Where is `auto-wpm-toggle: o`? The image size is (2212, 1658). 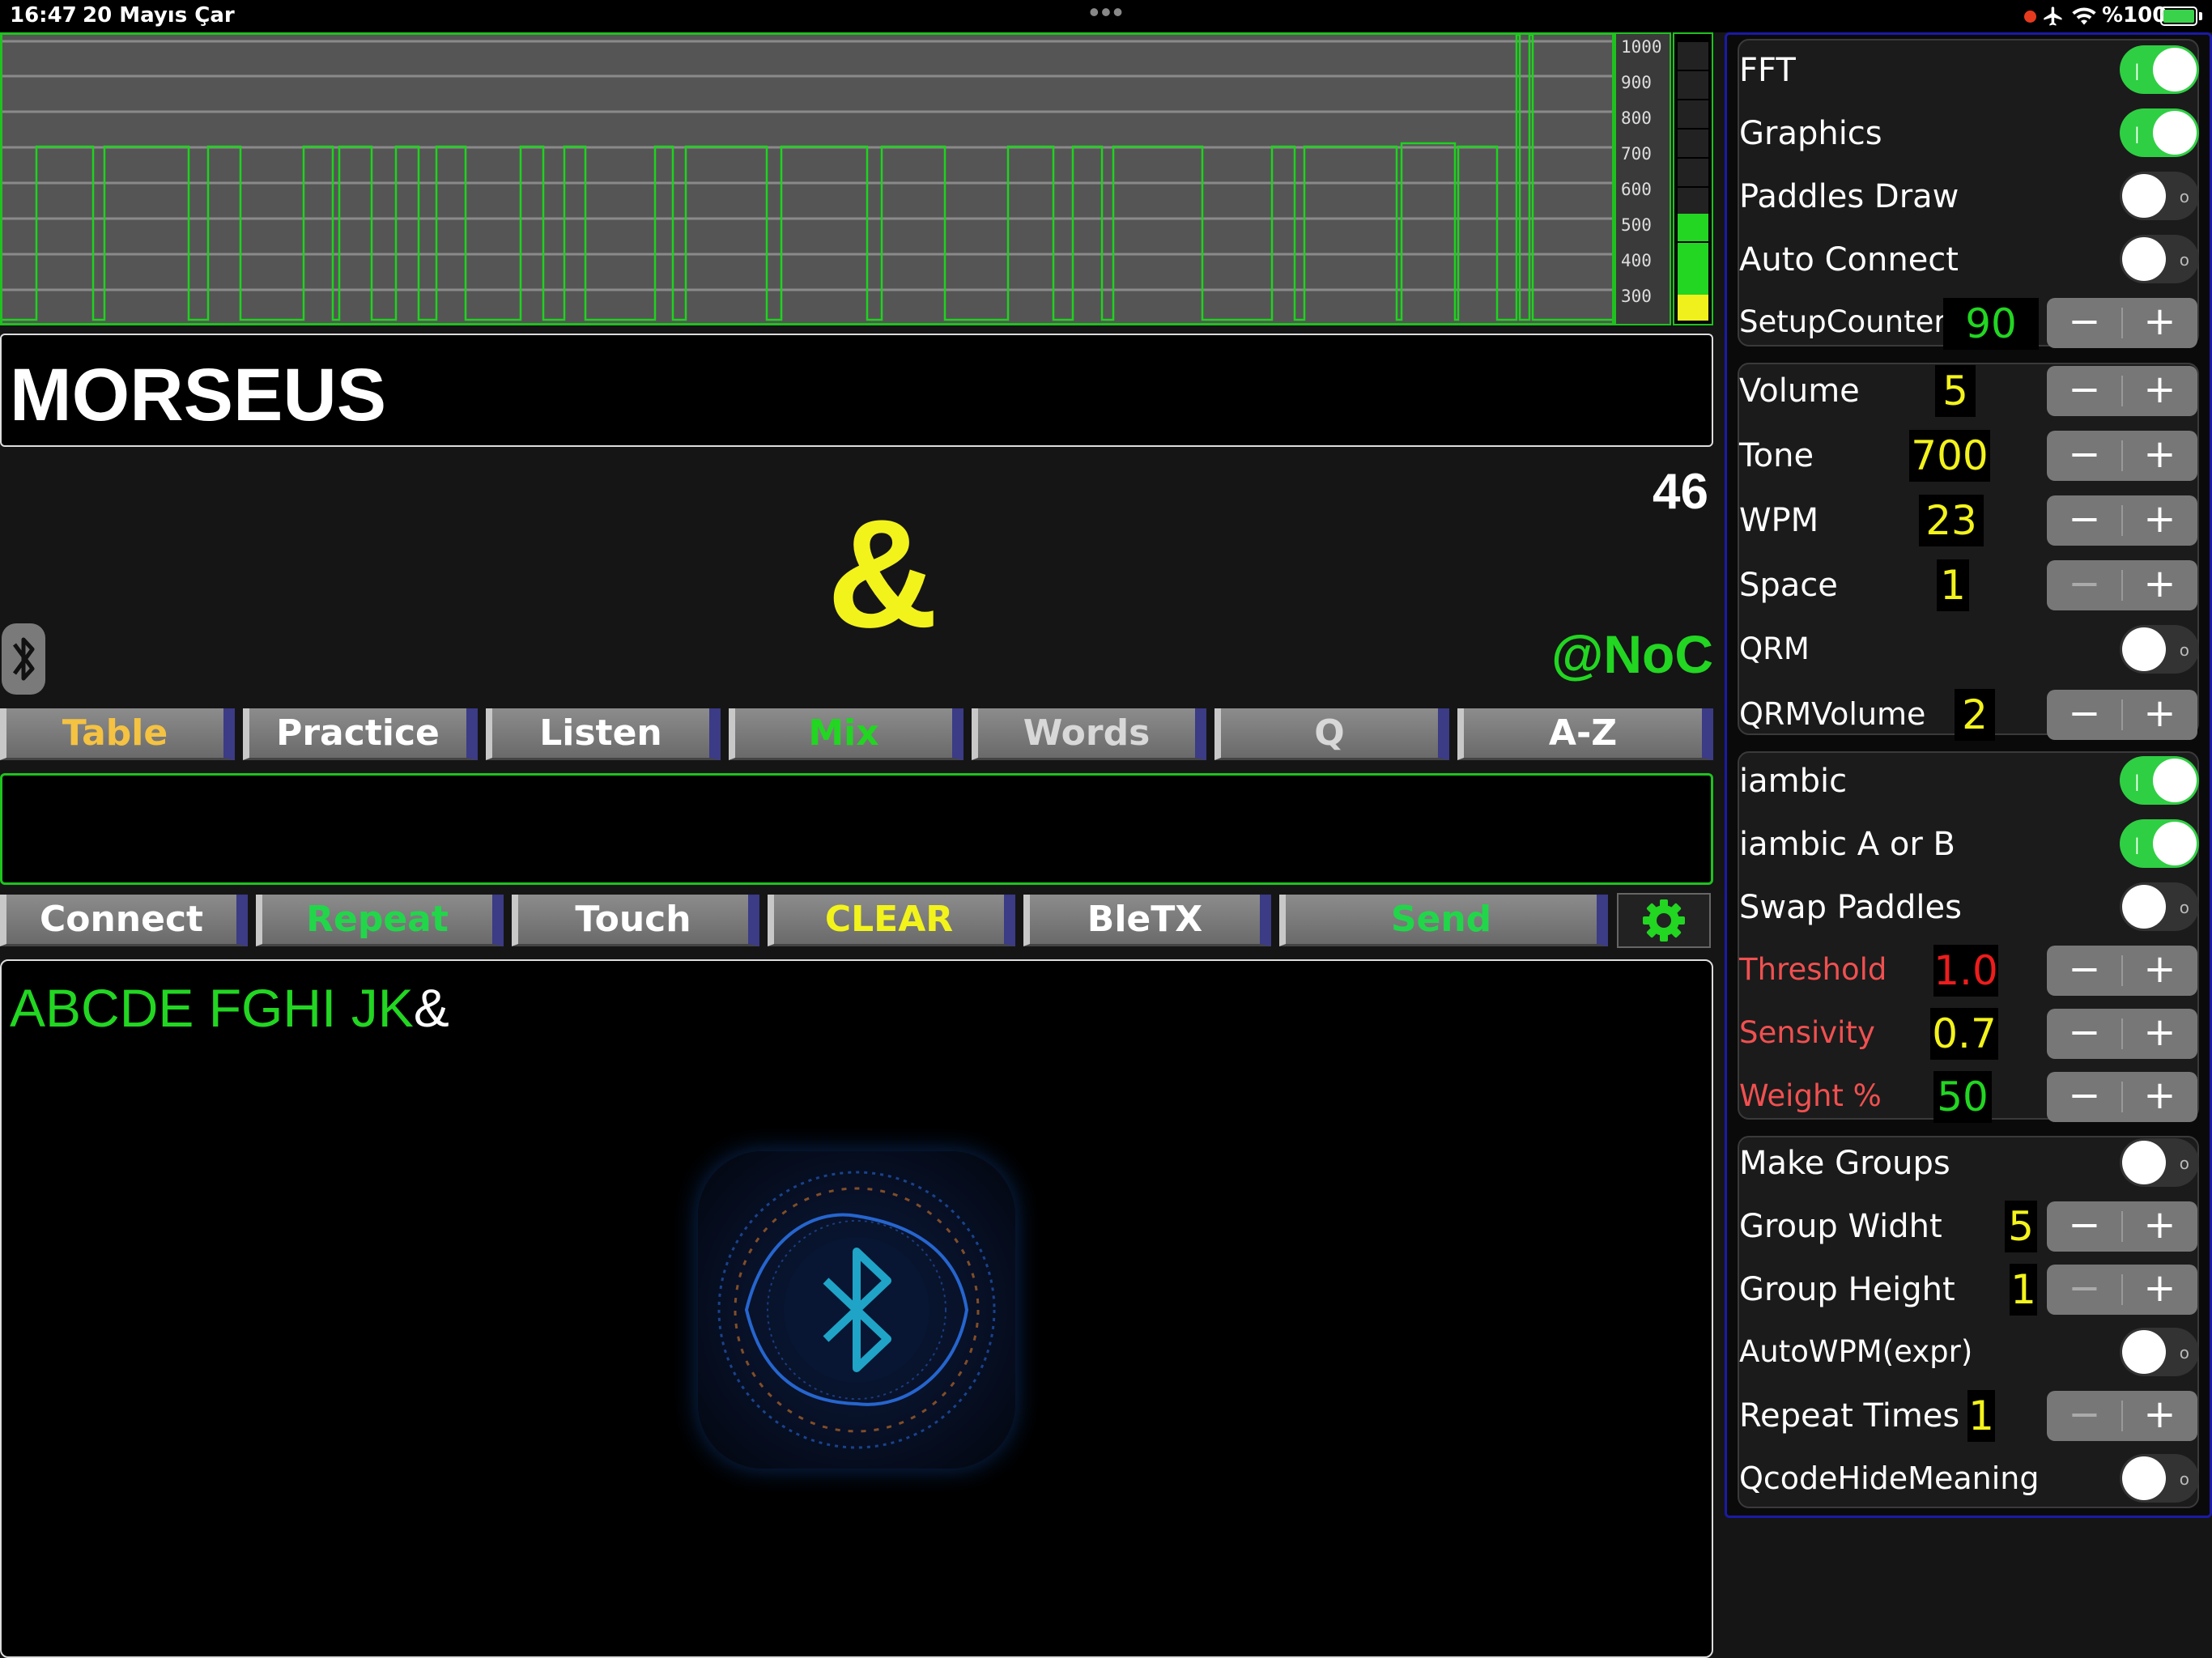 auto-wpm-toggle: o is located at coordinates (2160, 1352).